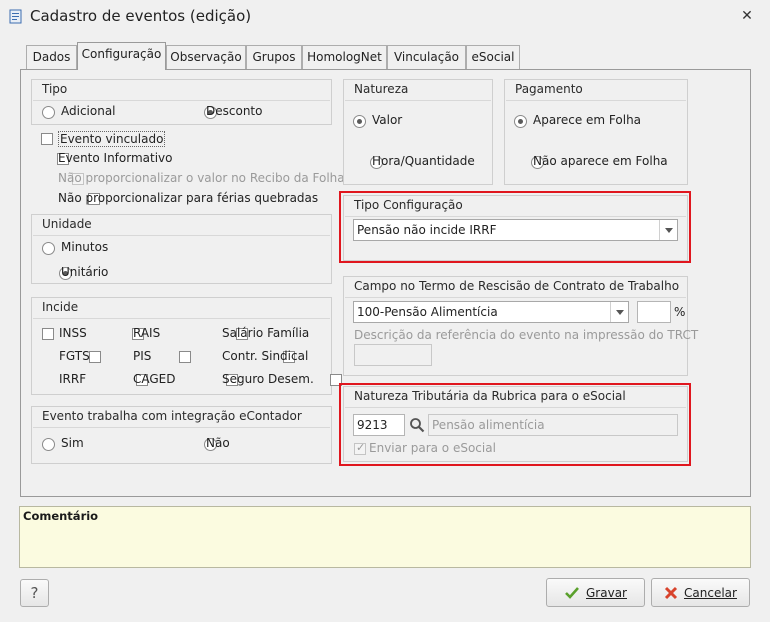 The image size is (770, 622). I want to click on cancel-button: Cancelar, so click(700, 592).